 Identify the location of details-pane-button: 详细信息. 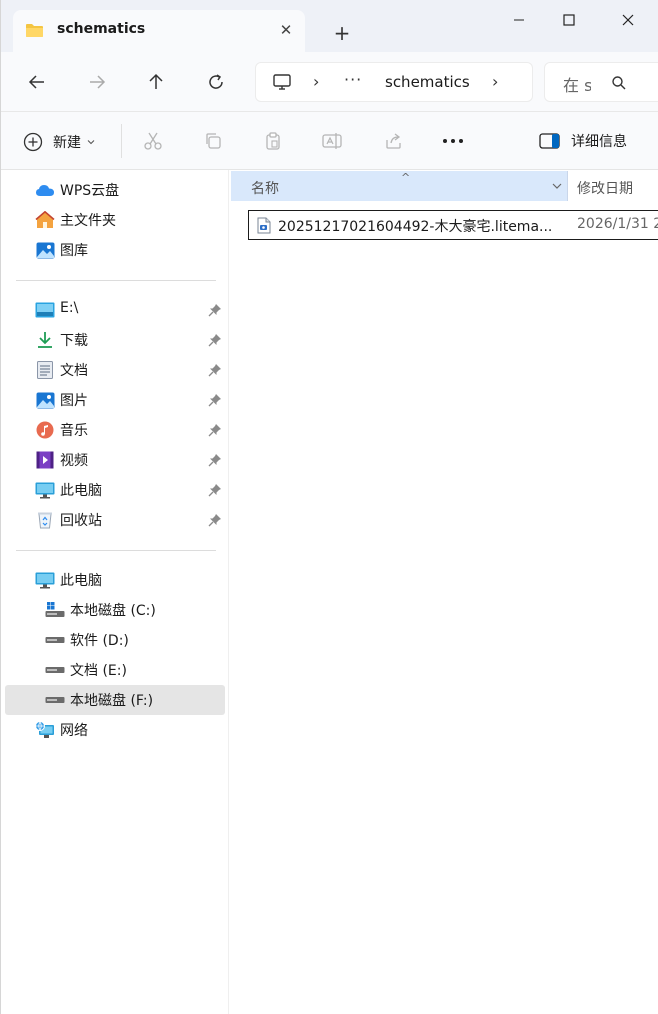
(583, 141).